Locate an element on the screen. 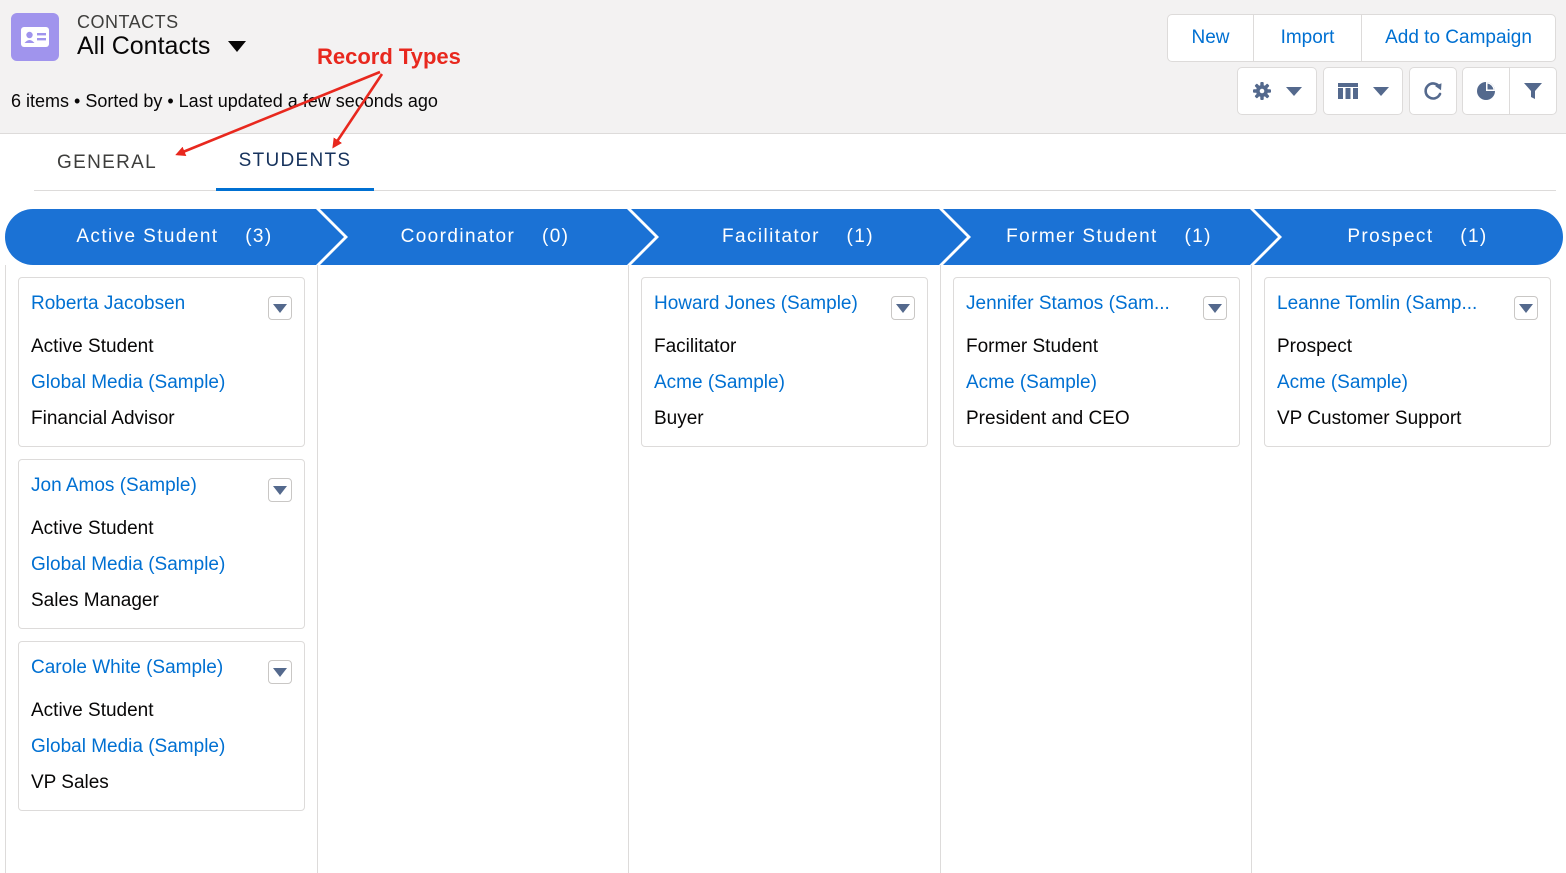  action-button-group: New Import Add to Campaign is located at coordinates (1361, 38).